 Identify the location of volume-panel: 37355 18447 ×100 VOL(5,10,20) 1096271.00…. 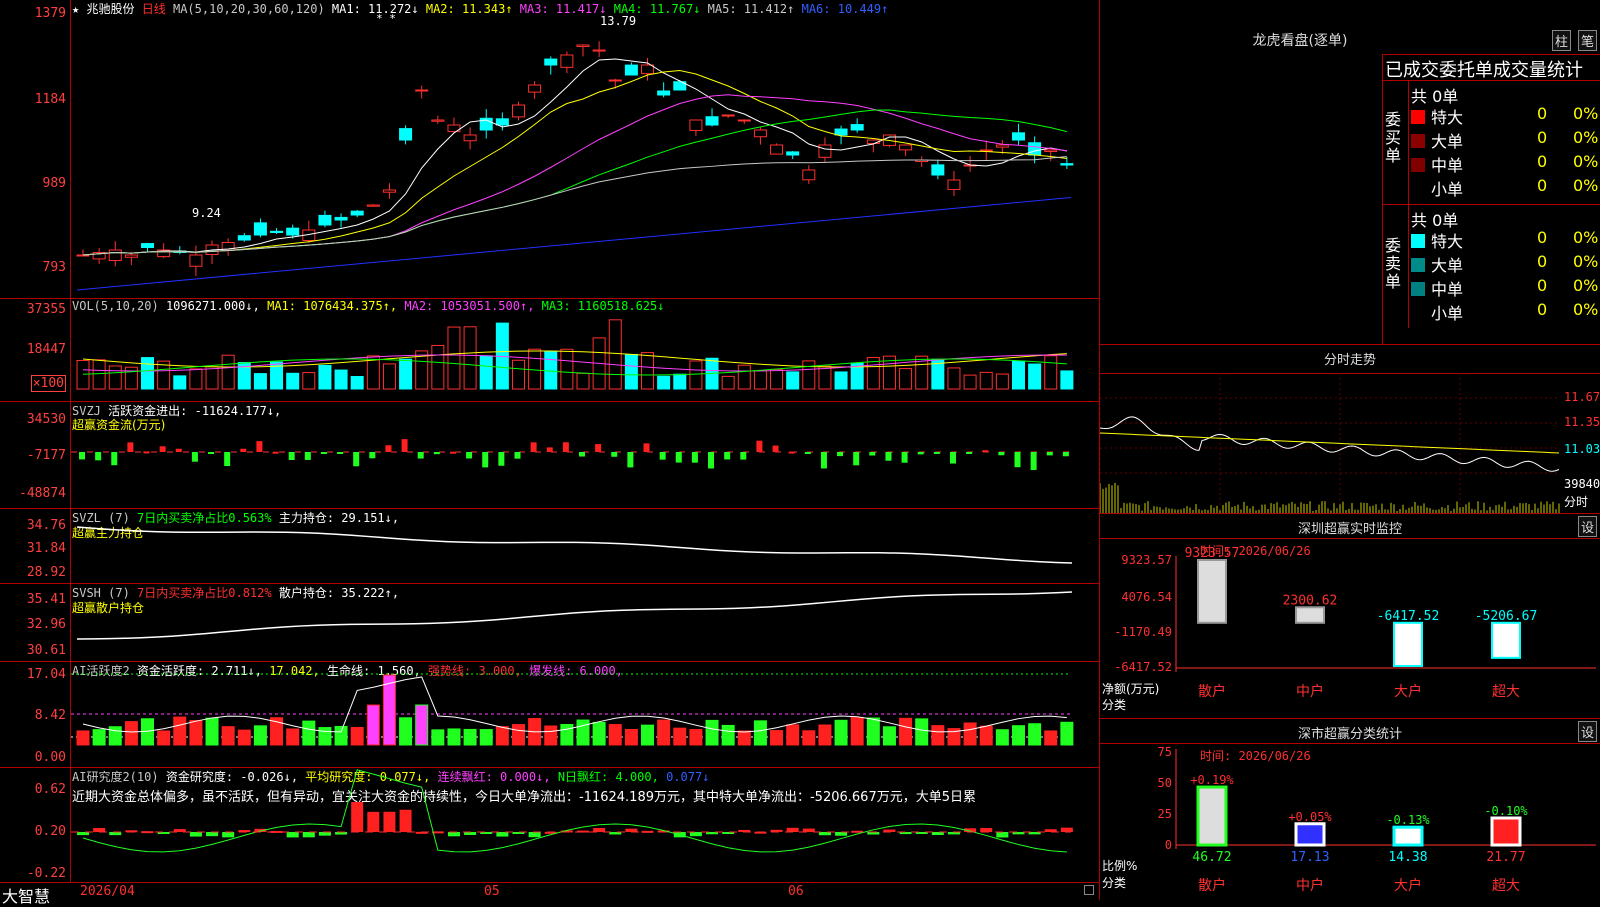
(549, 350).